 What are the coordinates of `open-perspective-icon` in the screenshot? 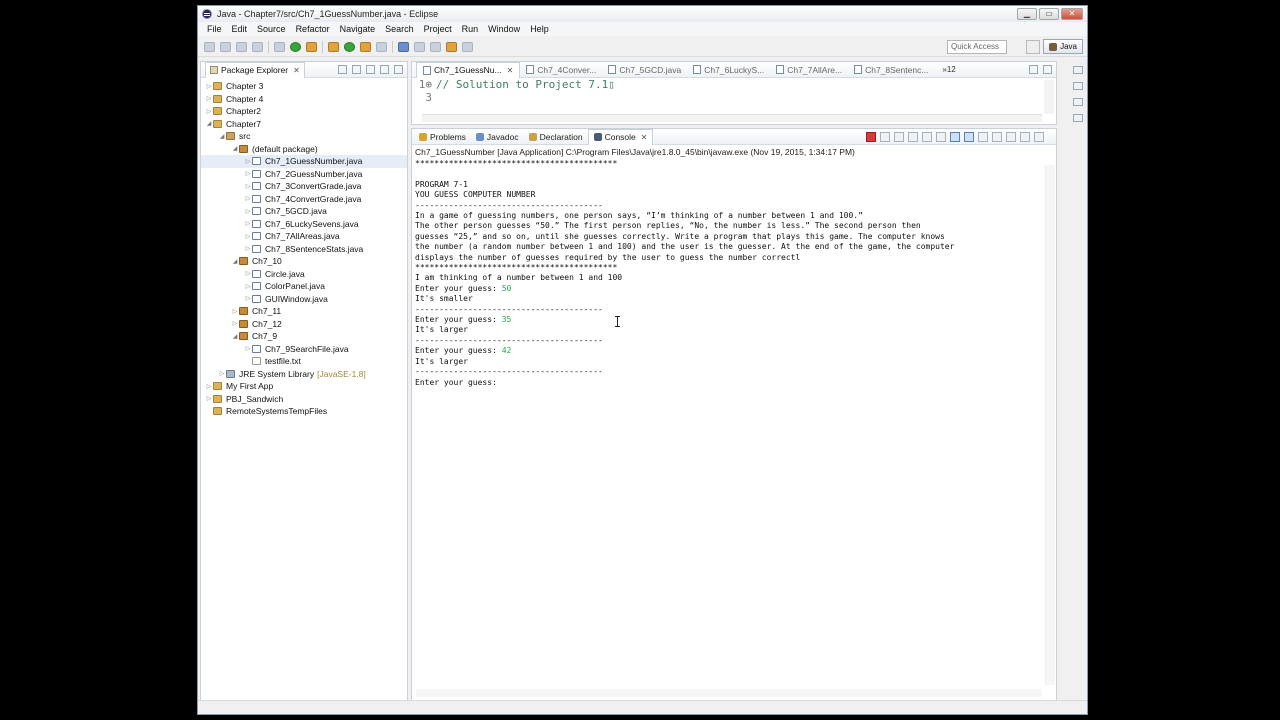 It's located at (1033, 46).